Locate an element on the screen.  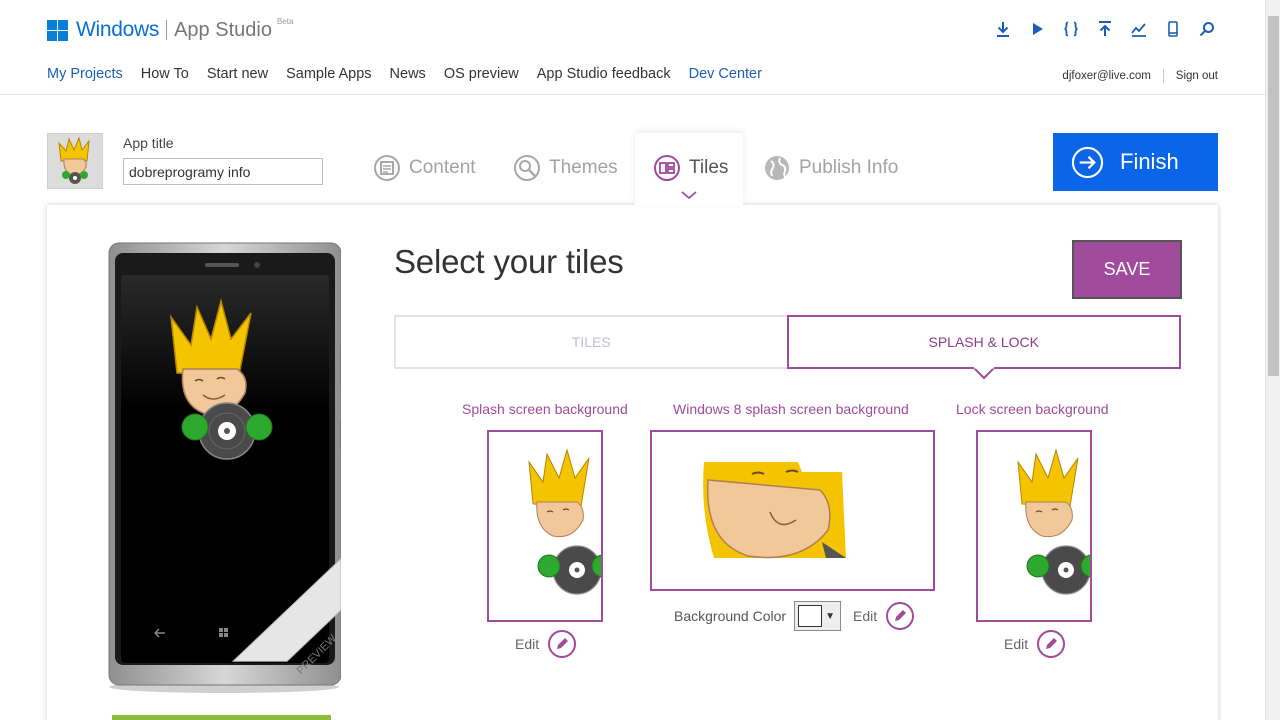
tab-splash-lock: SPLASH & LOCK is located at coordinates (983, 347).